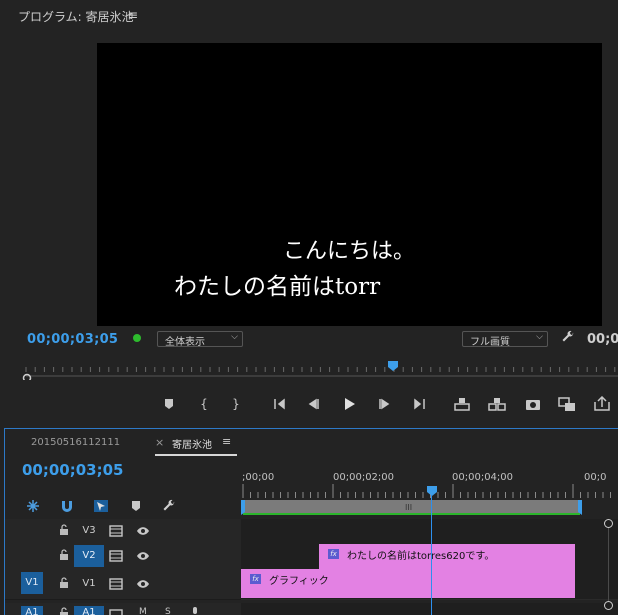  I want to click on step-back-icon, so click(315, 404).